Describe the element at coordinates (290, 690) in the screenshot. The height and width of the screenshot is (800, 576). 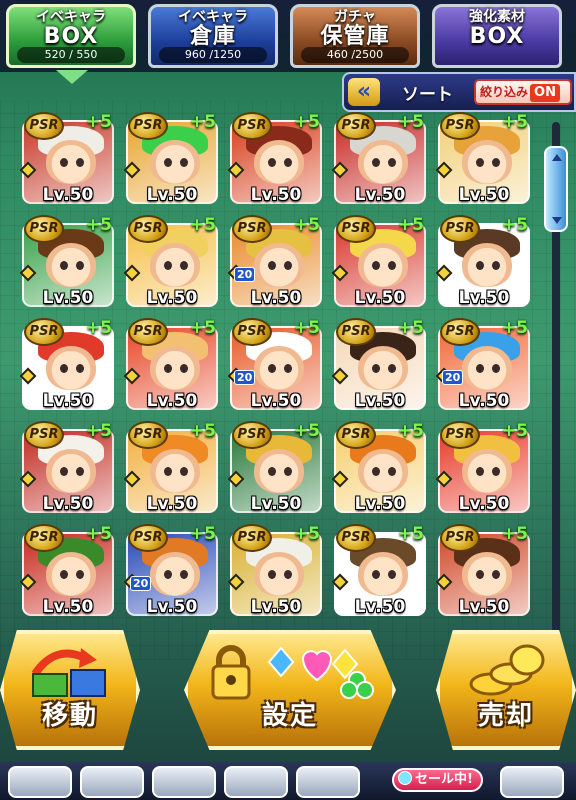
I see `settings-button: 設定` at that location.